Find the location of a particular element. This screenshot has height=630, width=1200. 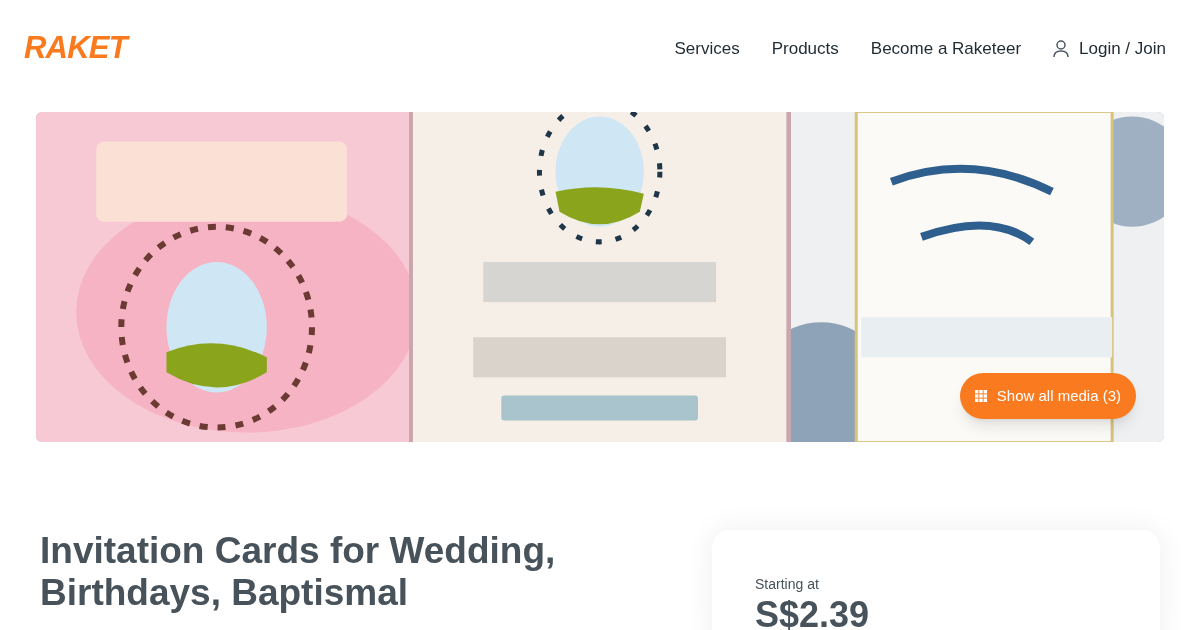

user-icon is located at coordinates (1061, 48).